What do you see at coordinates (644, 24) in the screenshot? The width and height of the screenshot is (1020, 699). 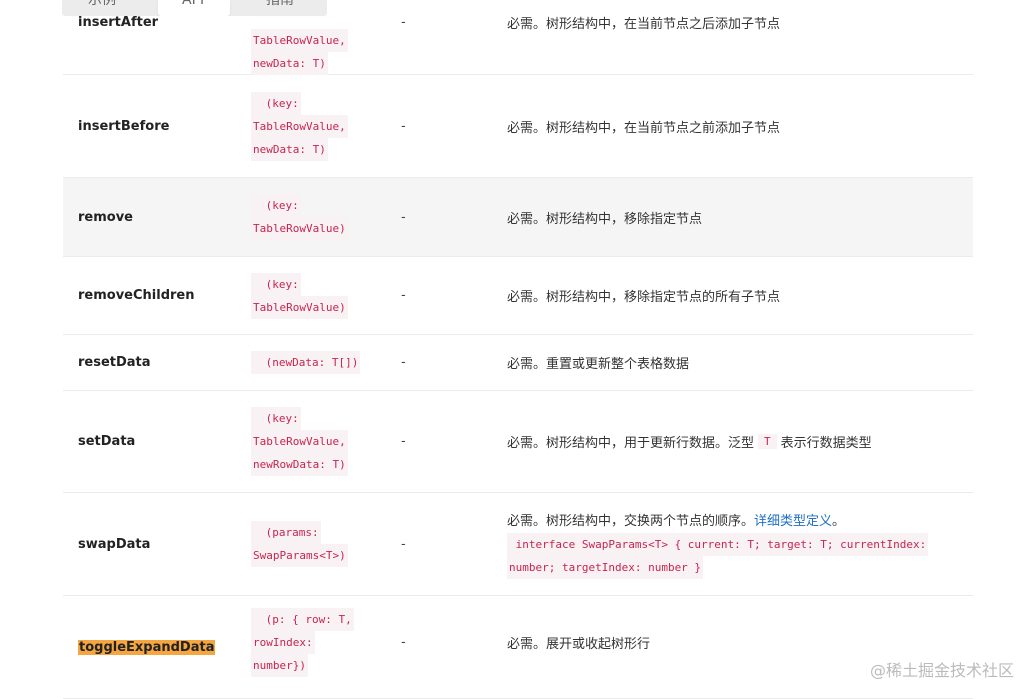 I see `description: 必需。树形结构中，在当前节点之后添加子节点` at bounding box center [644, 24].